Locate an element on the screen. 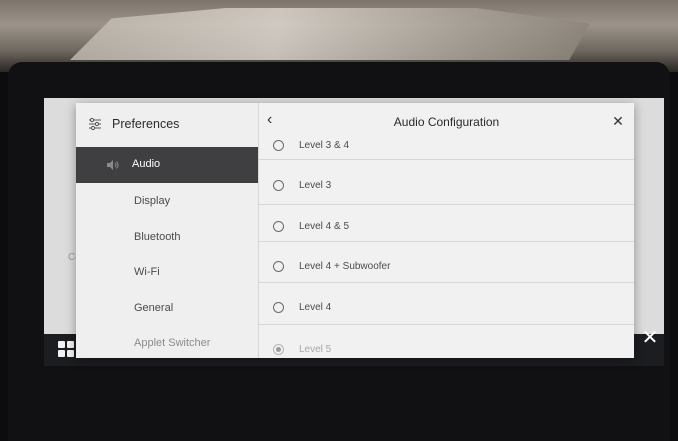 The image size is (678, 441). option-label: Level 3 & 4 is located at coordinates (324, 145).